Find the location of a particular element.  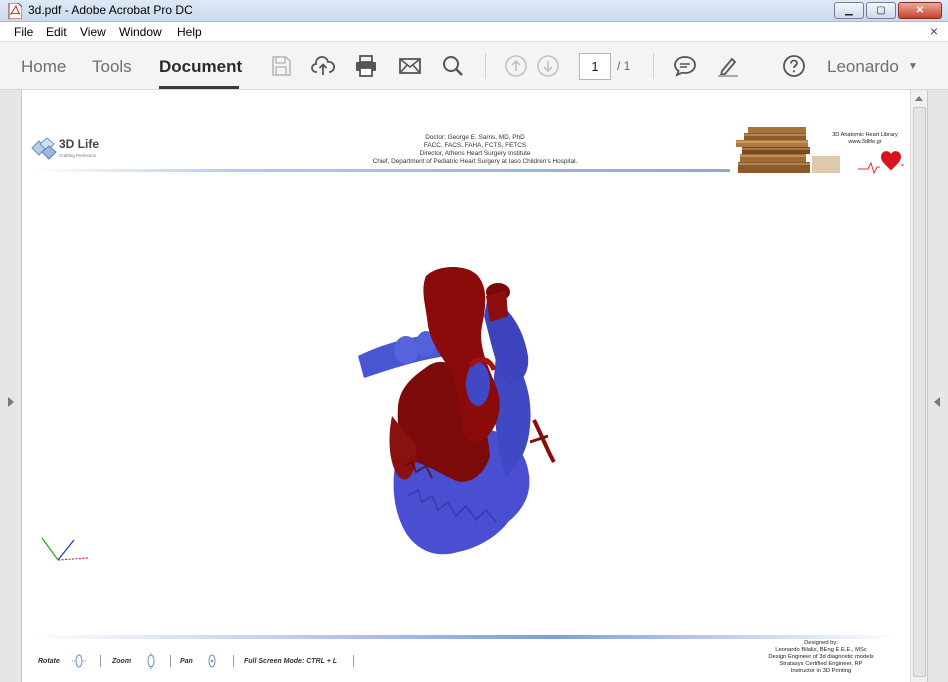

right-panel-toggle is located at coordinates (937, 386).